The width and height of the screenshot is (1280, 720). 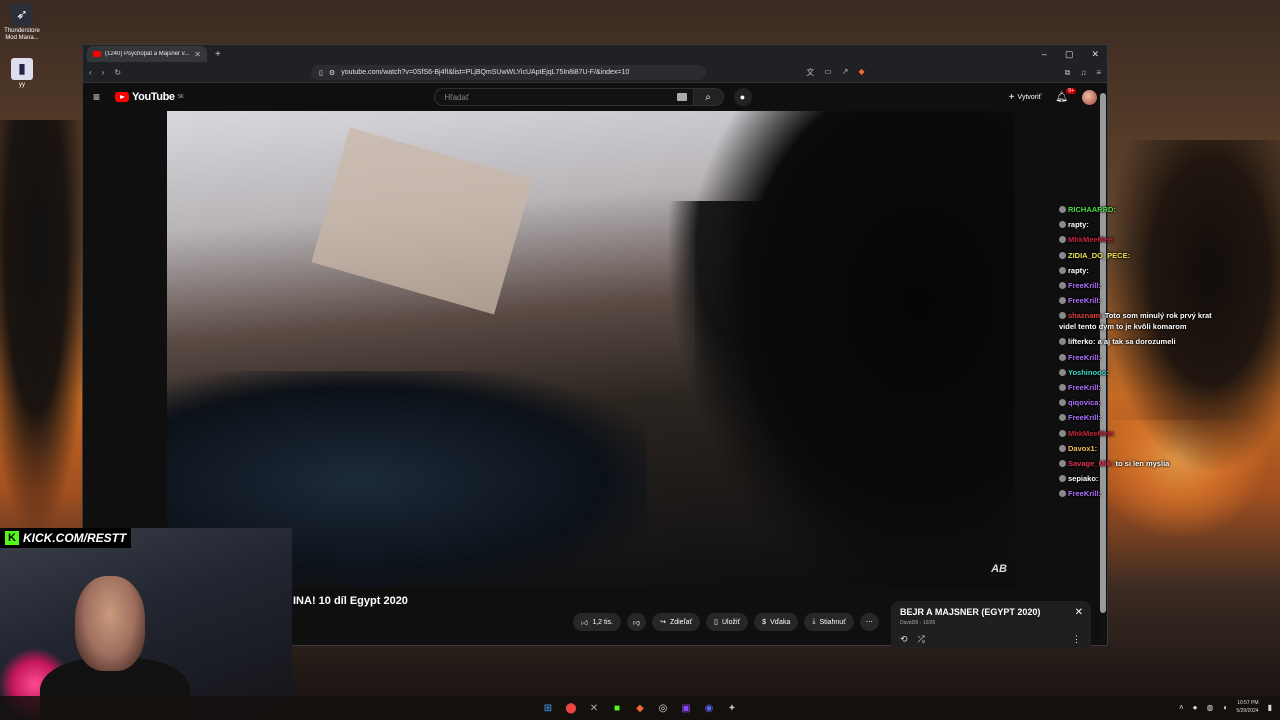 I want to click on youtube-favicon-icon, so click(x=97, y=54).